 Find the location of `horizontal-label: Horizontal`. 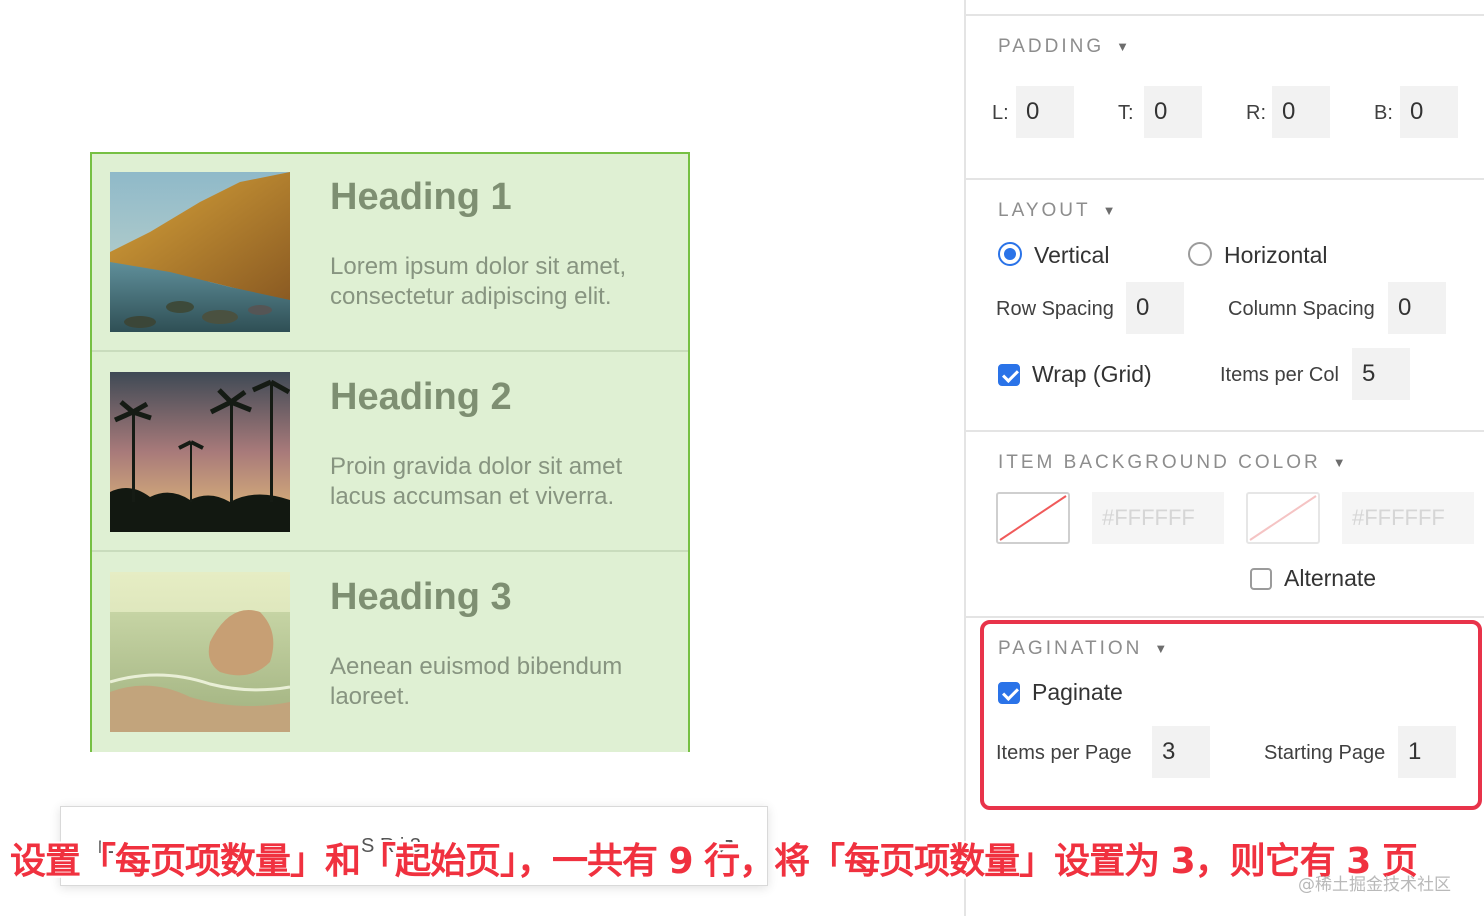

horizontal-label: Horizontal is located at coordinates (1276, 255).